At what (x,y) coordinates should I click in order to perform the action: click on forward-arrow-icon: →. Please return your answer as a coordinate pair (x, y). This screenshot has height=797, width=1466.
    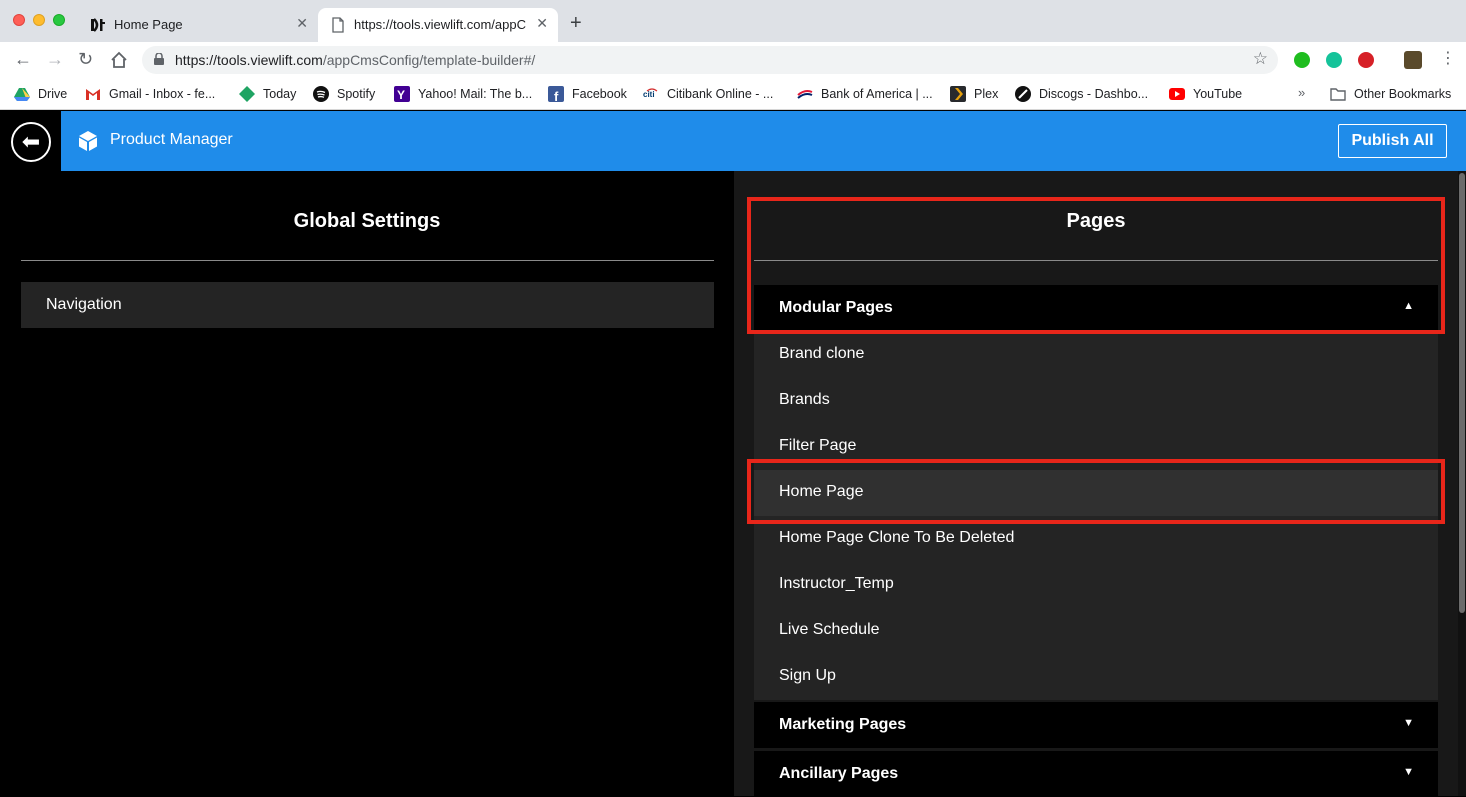
    Looking at the image, I should click on (55, 59).